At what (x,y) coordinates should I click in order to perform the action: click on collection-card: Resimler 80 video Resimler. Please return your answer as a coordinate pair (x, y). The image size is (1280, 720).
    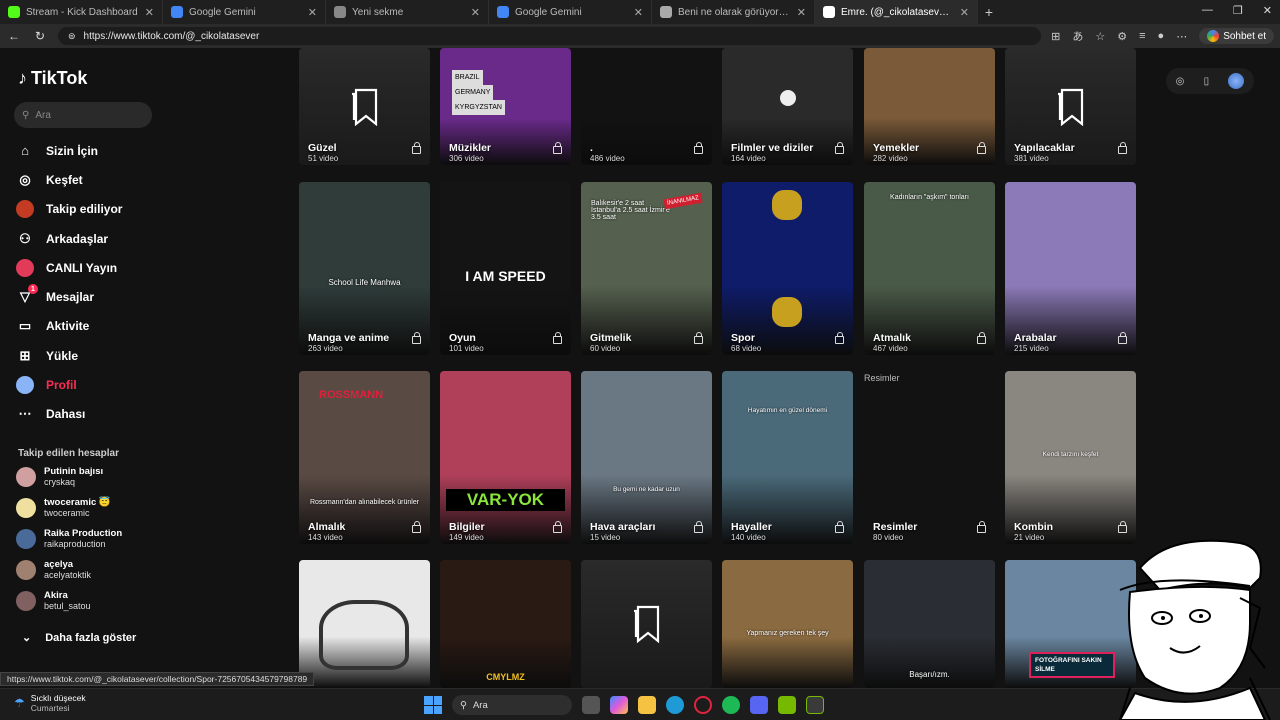
    Looking at the image, I should click on (929, 457).